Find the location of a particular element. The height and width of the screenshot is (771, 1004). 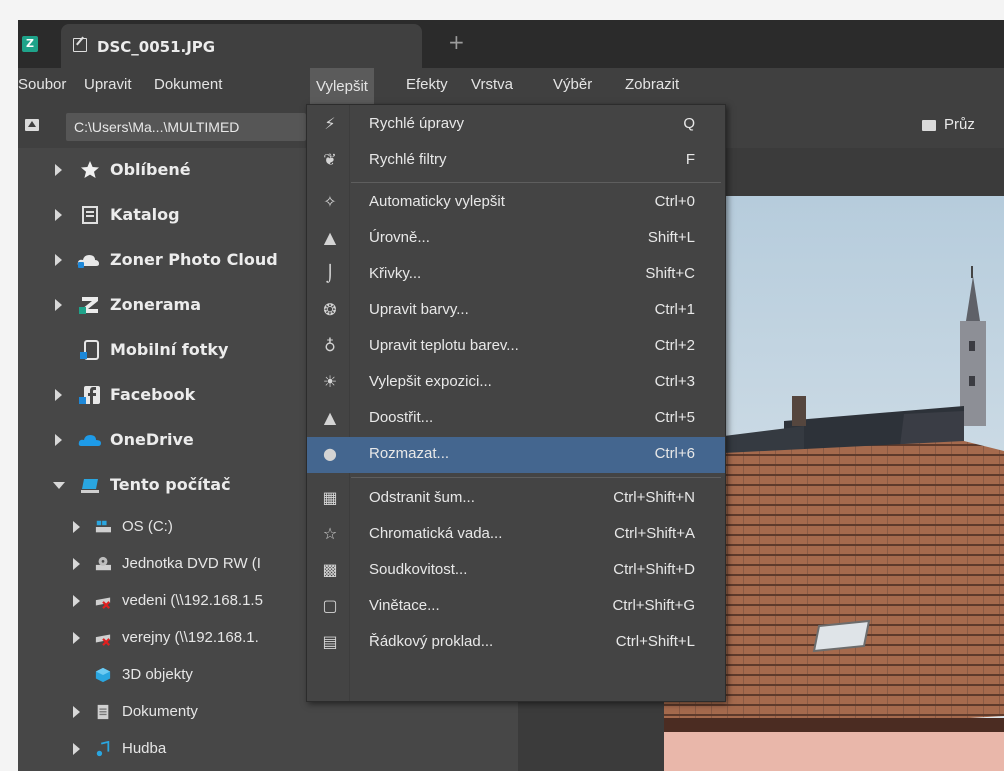

menu-item-shortcut: Shift+C is located at coordinates (670, 273).